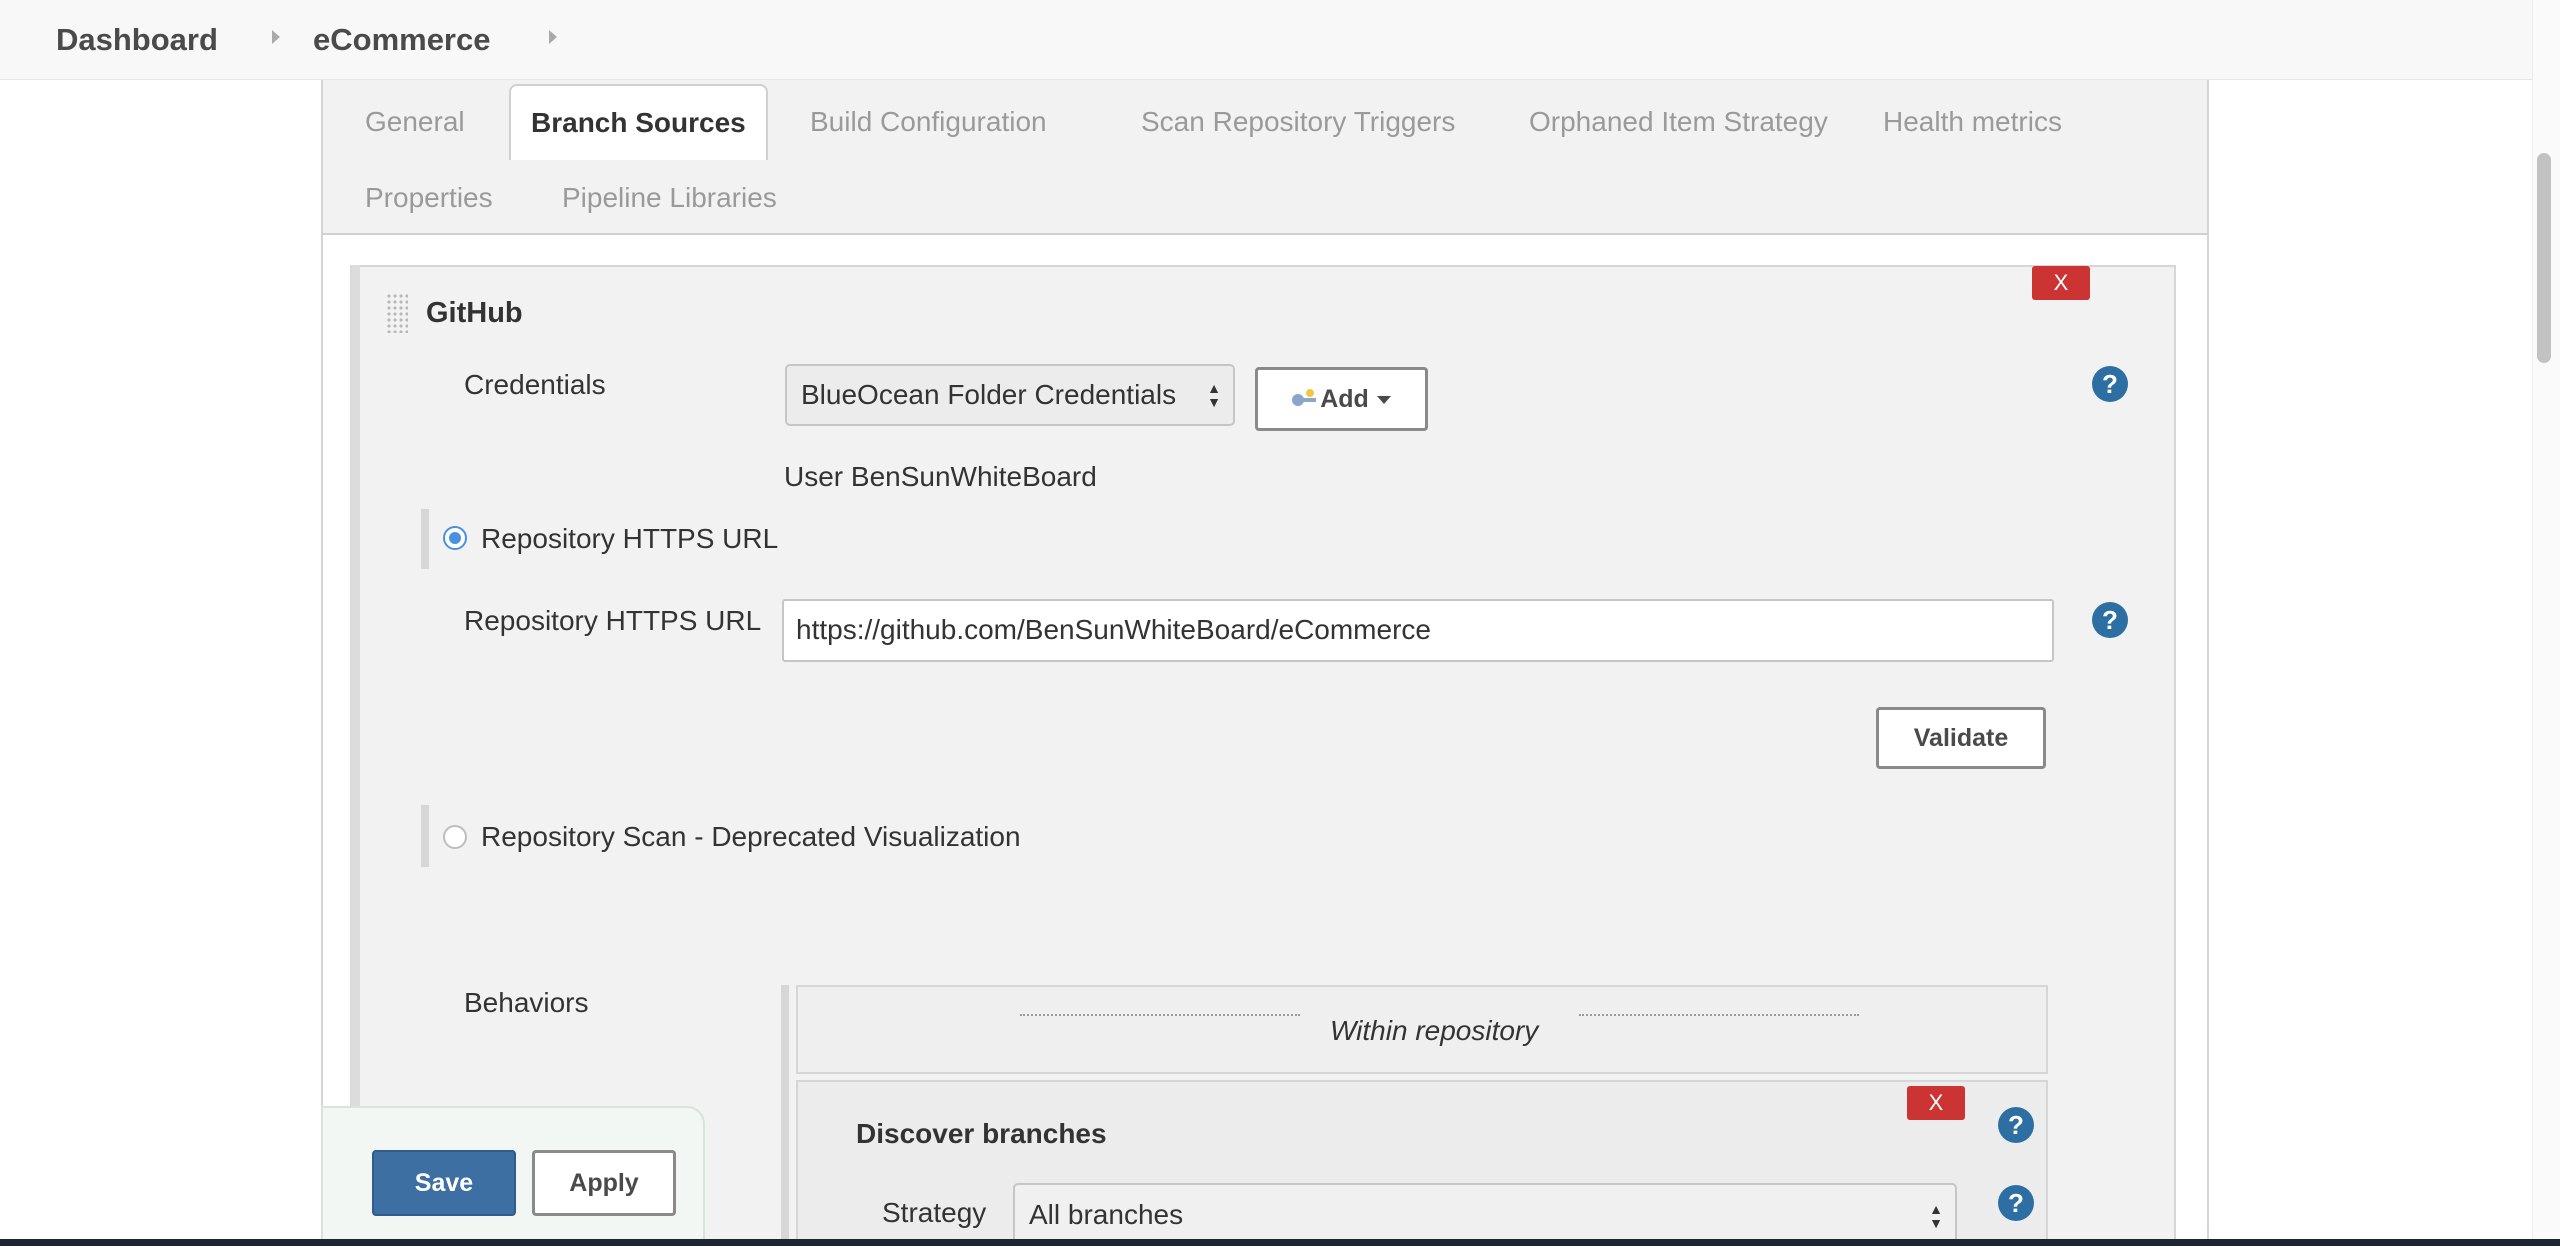 The image size is (2560, 1246). Describe the element at coordinates (1160, 1015) in the screenshot. I see `header-divider-left` at that location.